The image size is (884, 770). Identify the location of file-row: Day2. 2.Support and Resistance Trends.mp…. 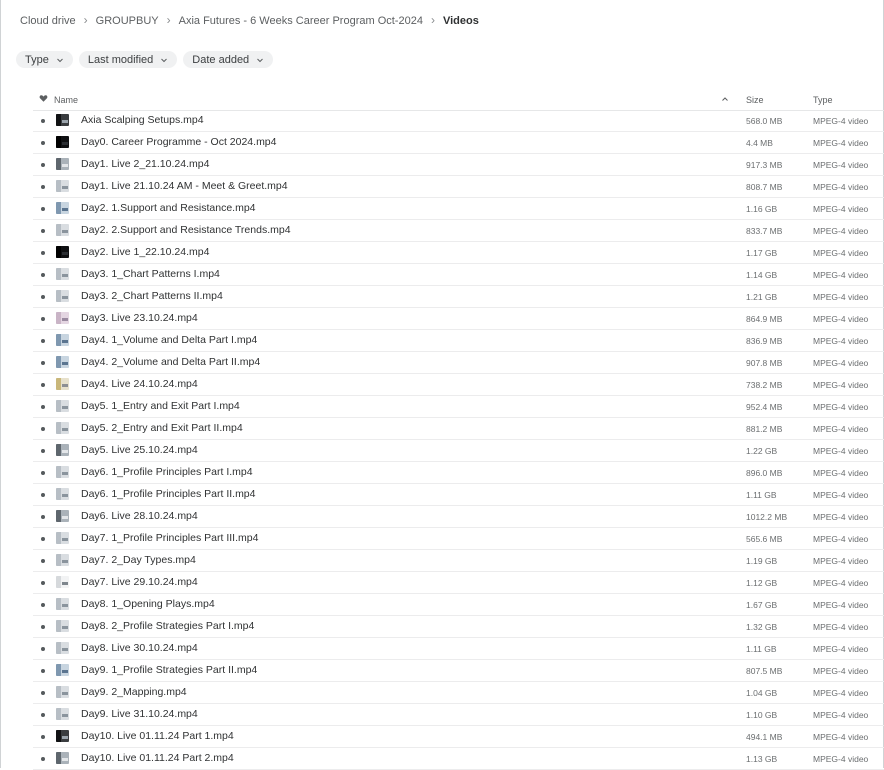
(458, 231).